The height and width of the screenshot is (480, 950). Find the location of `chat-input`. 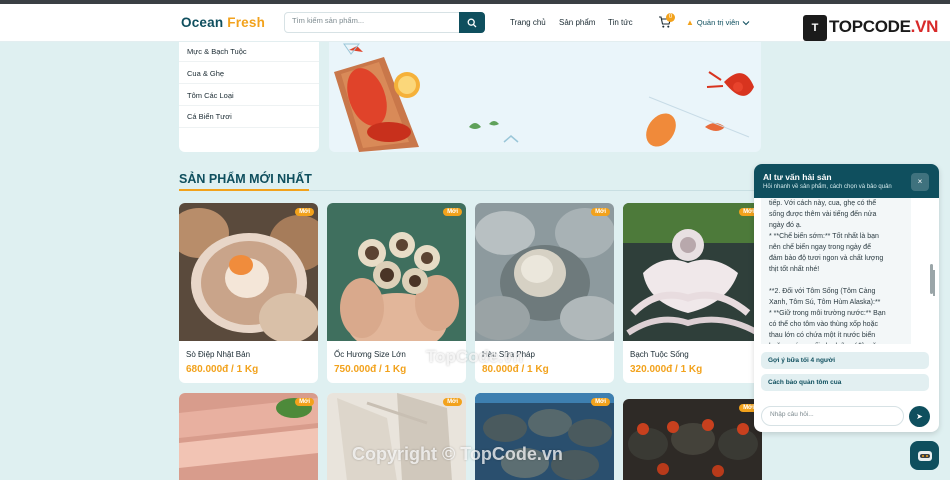

chat-input is located at coordinates (832, 414).